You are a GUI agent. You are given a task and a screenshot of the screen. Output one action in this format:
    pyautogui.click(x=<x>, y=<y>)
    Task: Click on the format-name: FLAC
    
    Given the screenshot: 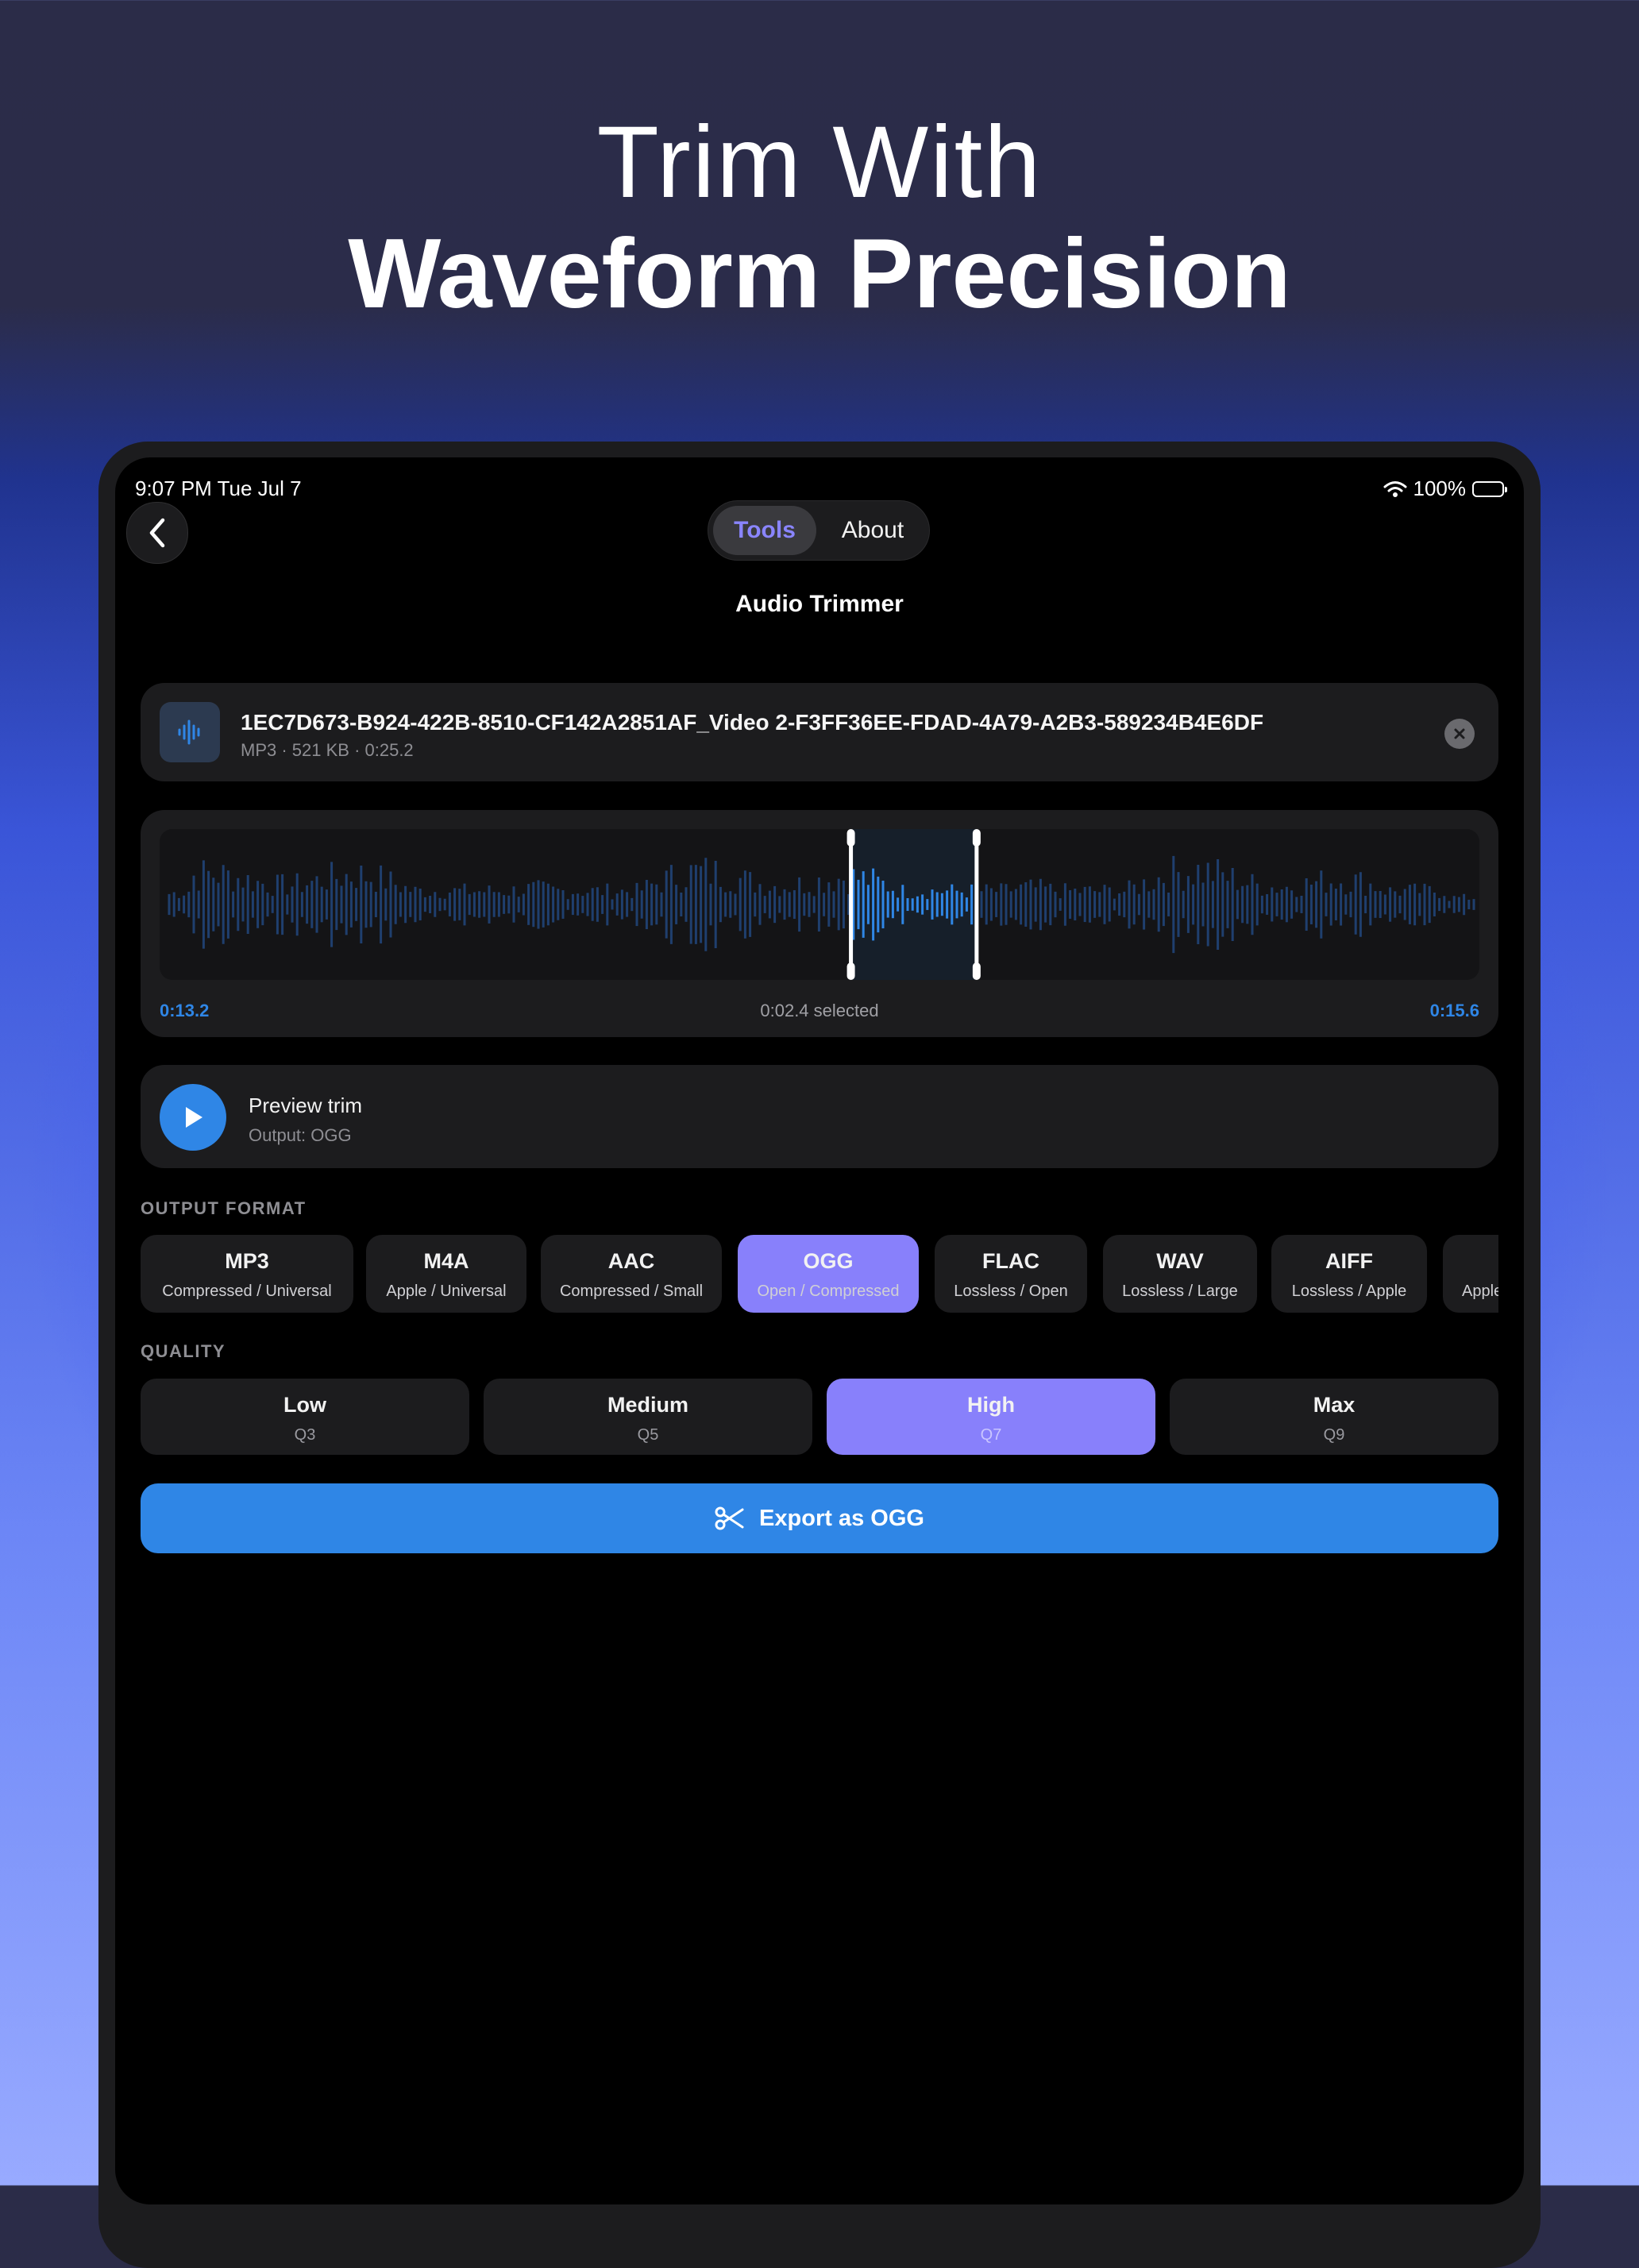 What is the action you would take?
    pyautogui.click(x=1010, y=1261)
    